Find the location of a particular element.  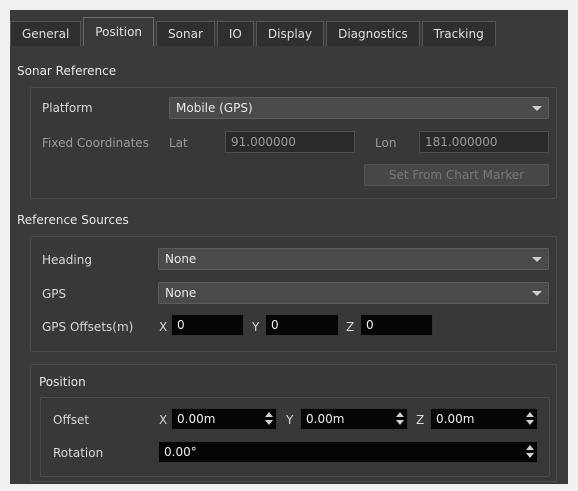

lon-value: 181.000000 is located at coordinates (461, 142).